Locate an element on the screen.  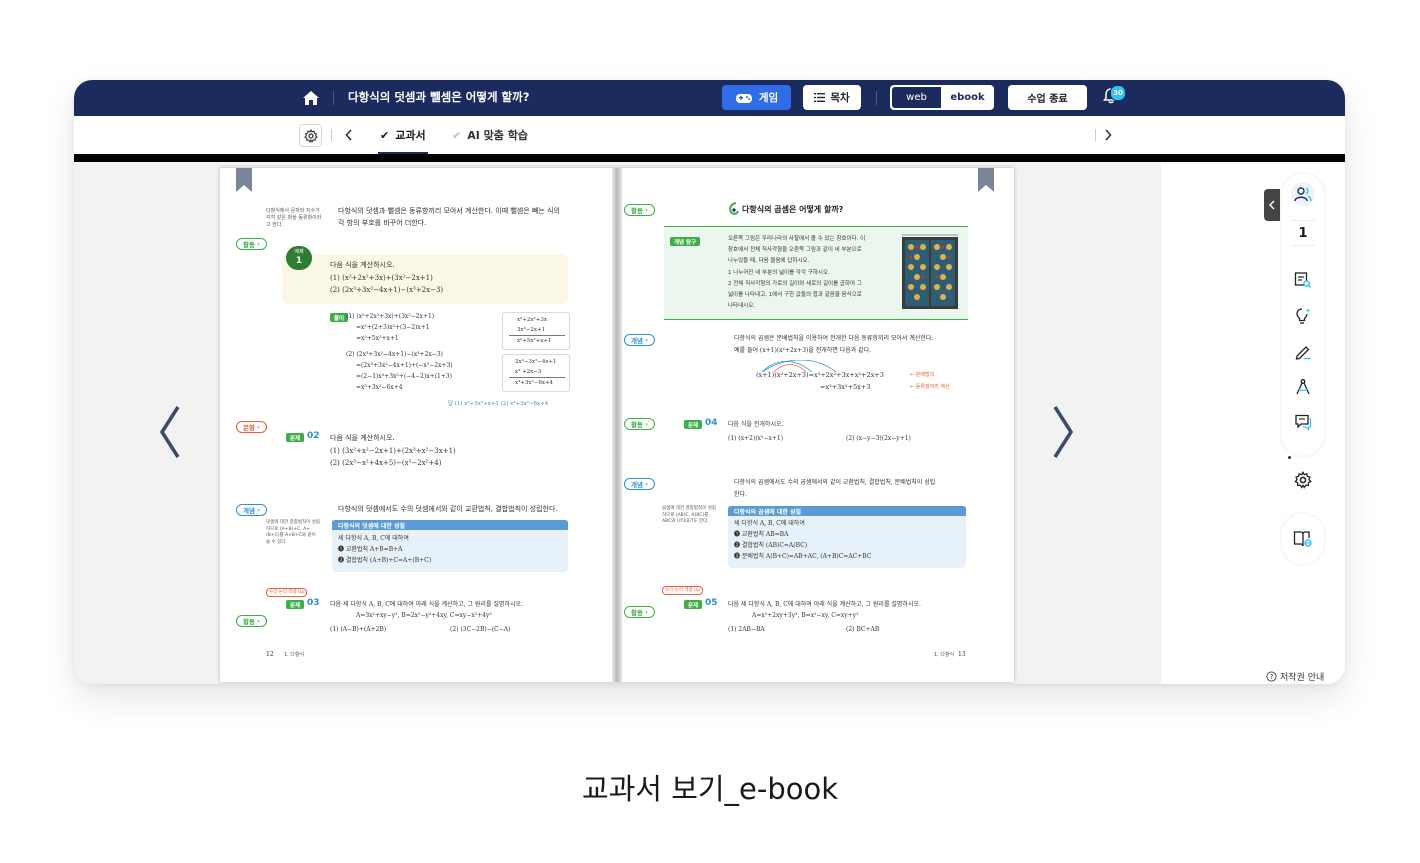
column-calc-box: x²+2x²+3x 3x²−2x+1 x²+5x²+x+1 is located at coordinates (536, 331).